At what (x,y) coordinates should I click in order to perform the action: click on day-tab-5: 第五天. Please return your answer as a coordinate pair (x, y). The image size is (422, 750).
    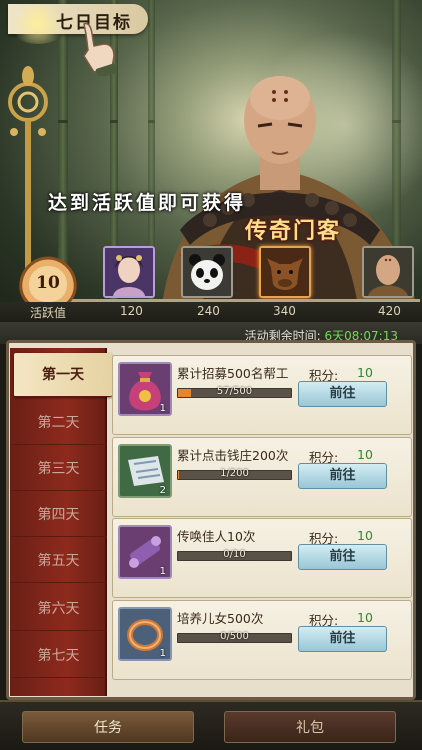
    Looking at the image, I should click on (58, 561).